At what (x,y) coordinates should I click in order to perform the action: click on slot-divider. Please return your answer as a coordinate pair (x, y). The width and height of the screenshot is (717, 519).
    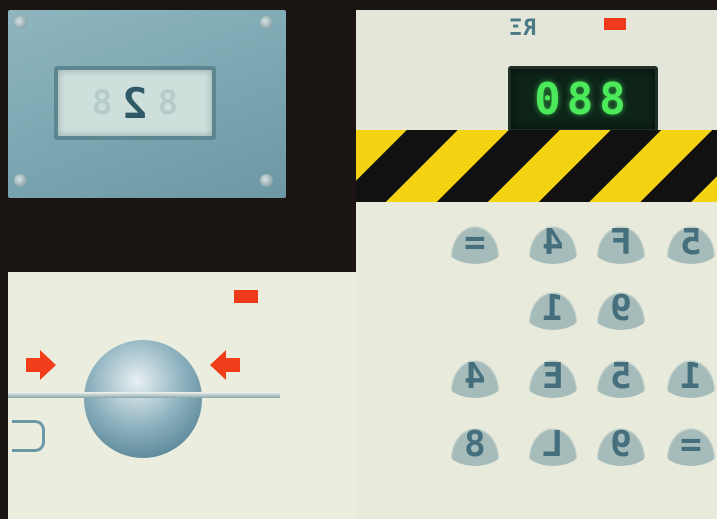
    Looking at the image, I should click on (144, 395).